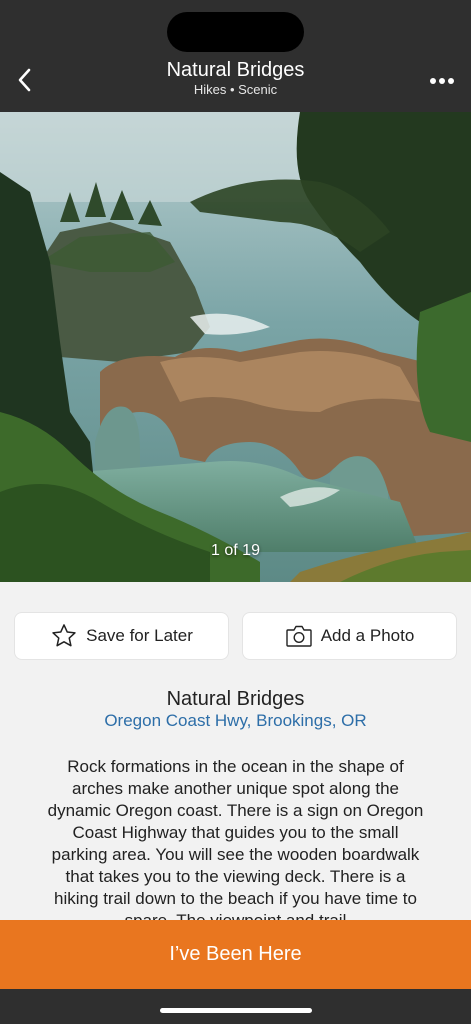 This screenshot has height=1024, width=471. I want to click on been-here-button: I’ve Been Here, so click(235, 954).